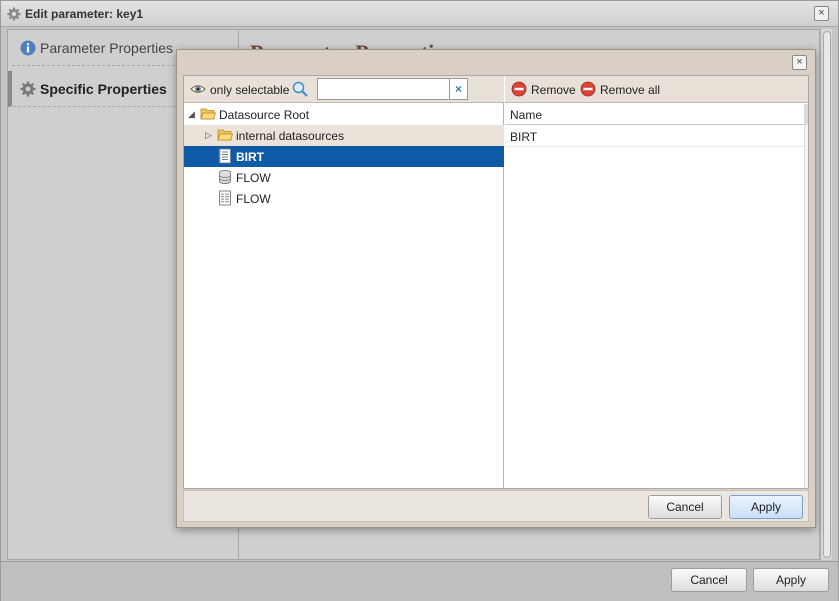 The image size is (839, 601). I want to click on only-selectable-label: only selectable, so click(250, 90).